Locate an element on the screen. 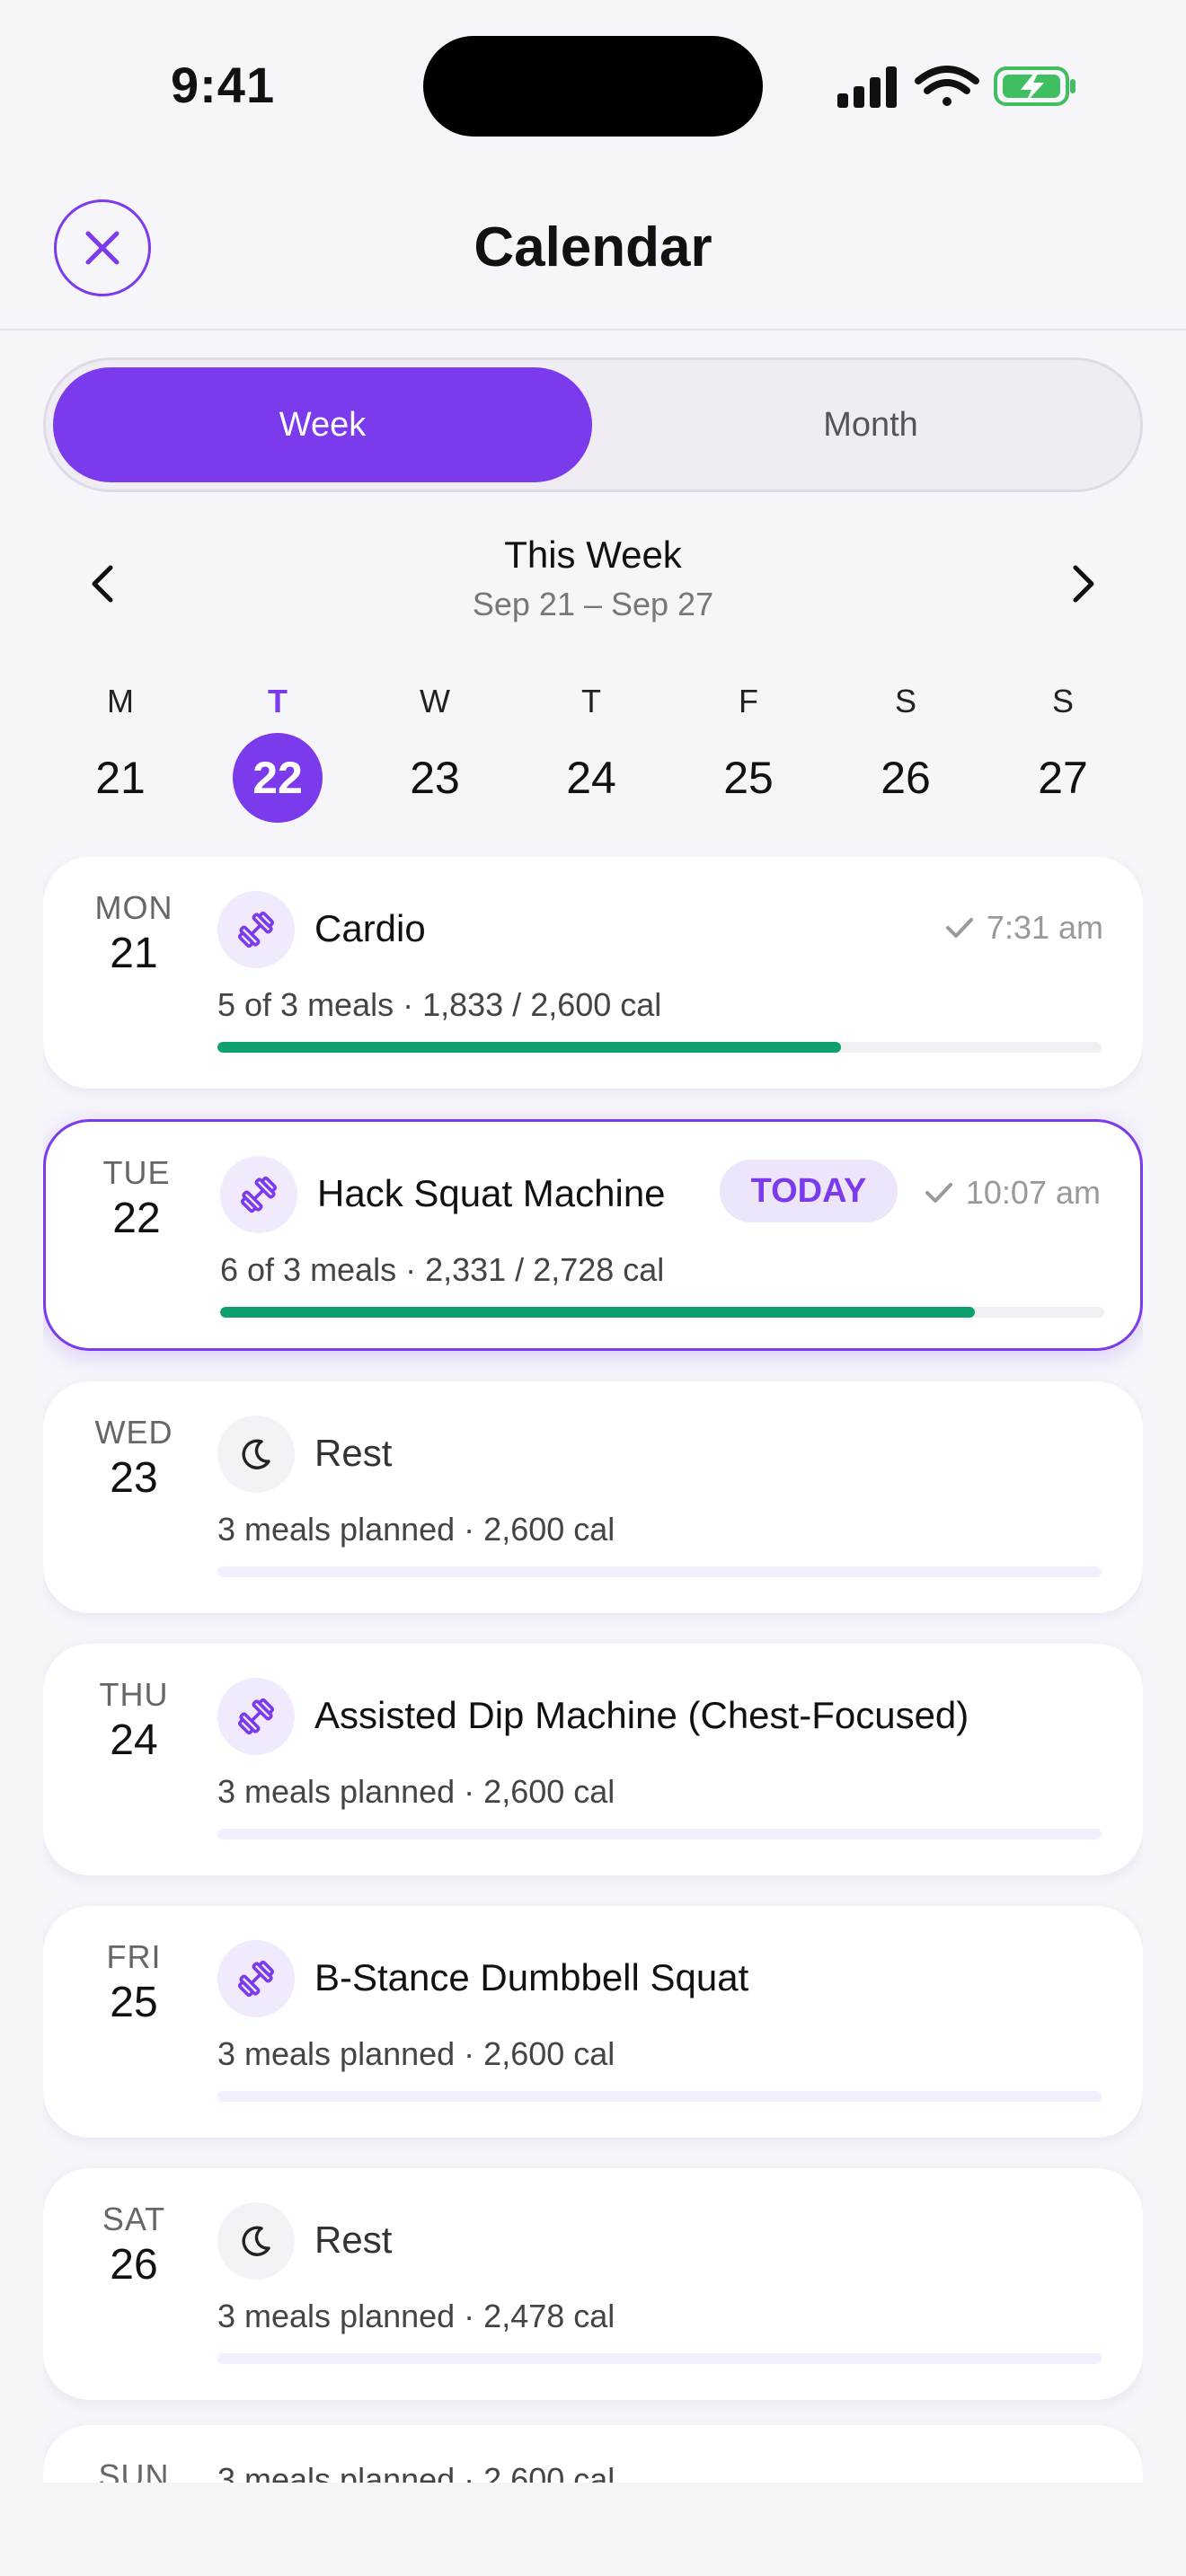 The height and width of the screenshot is (2576, 1186). tab-week: Week is located at coordinates (322, 424).